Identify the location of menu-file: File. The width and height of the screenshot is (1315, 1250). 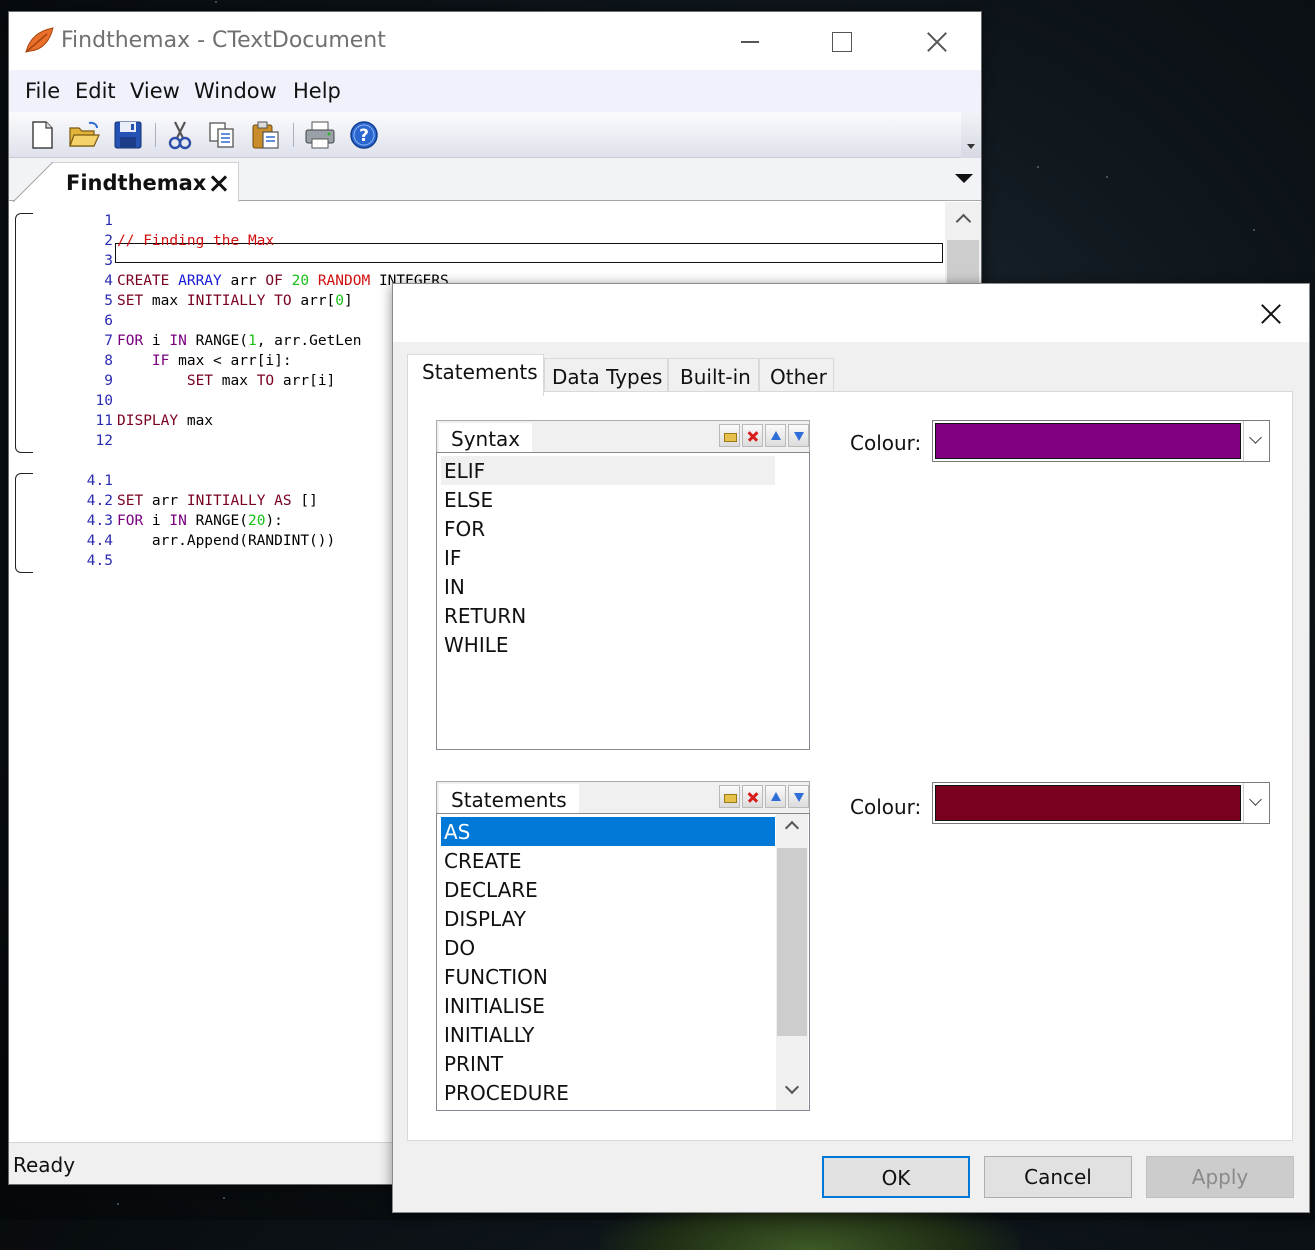
(42, 91).